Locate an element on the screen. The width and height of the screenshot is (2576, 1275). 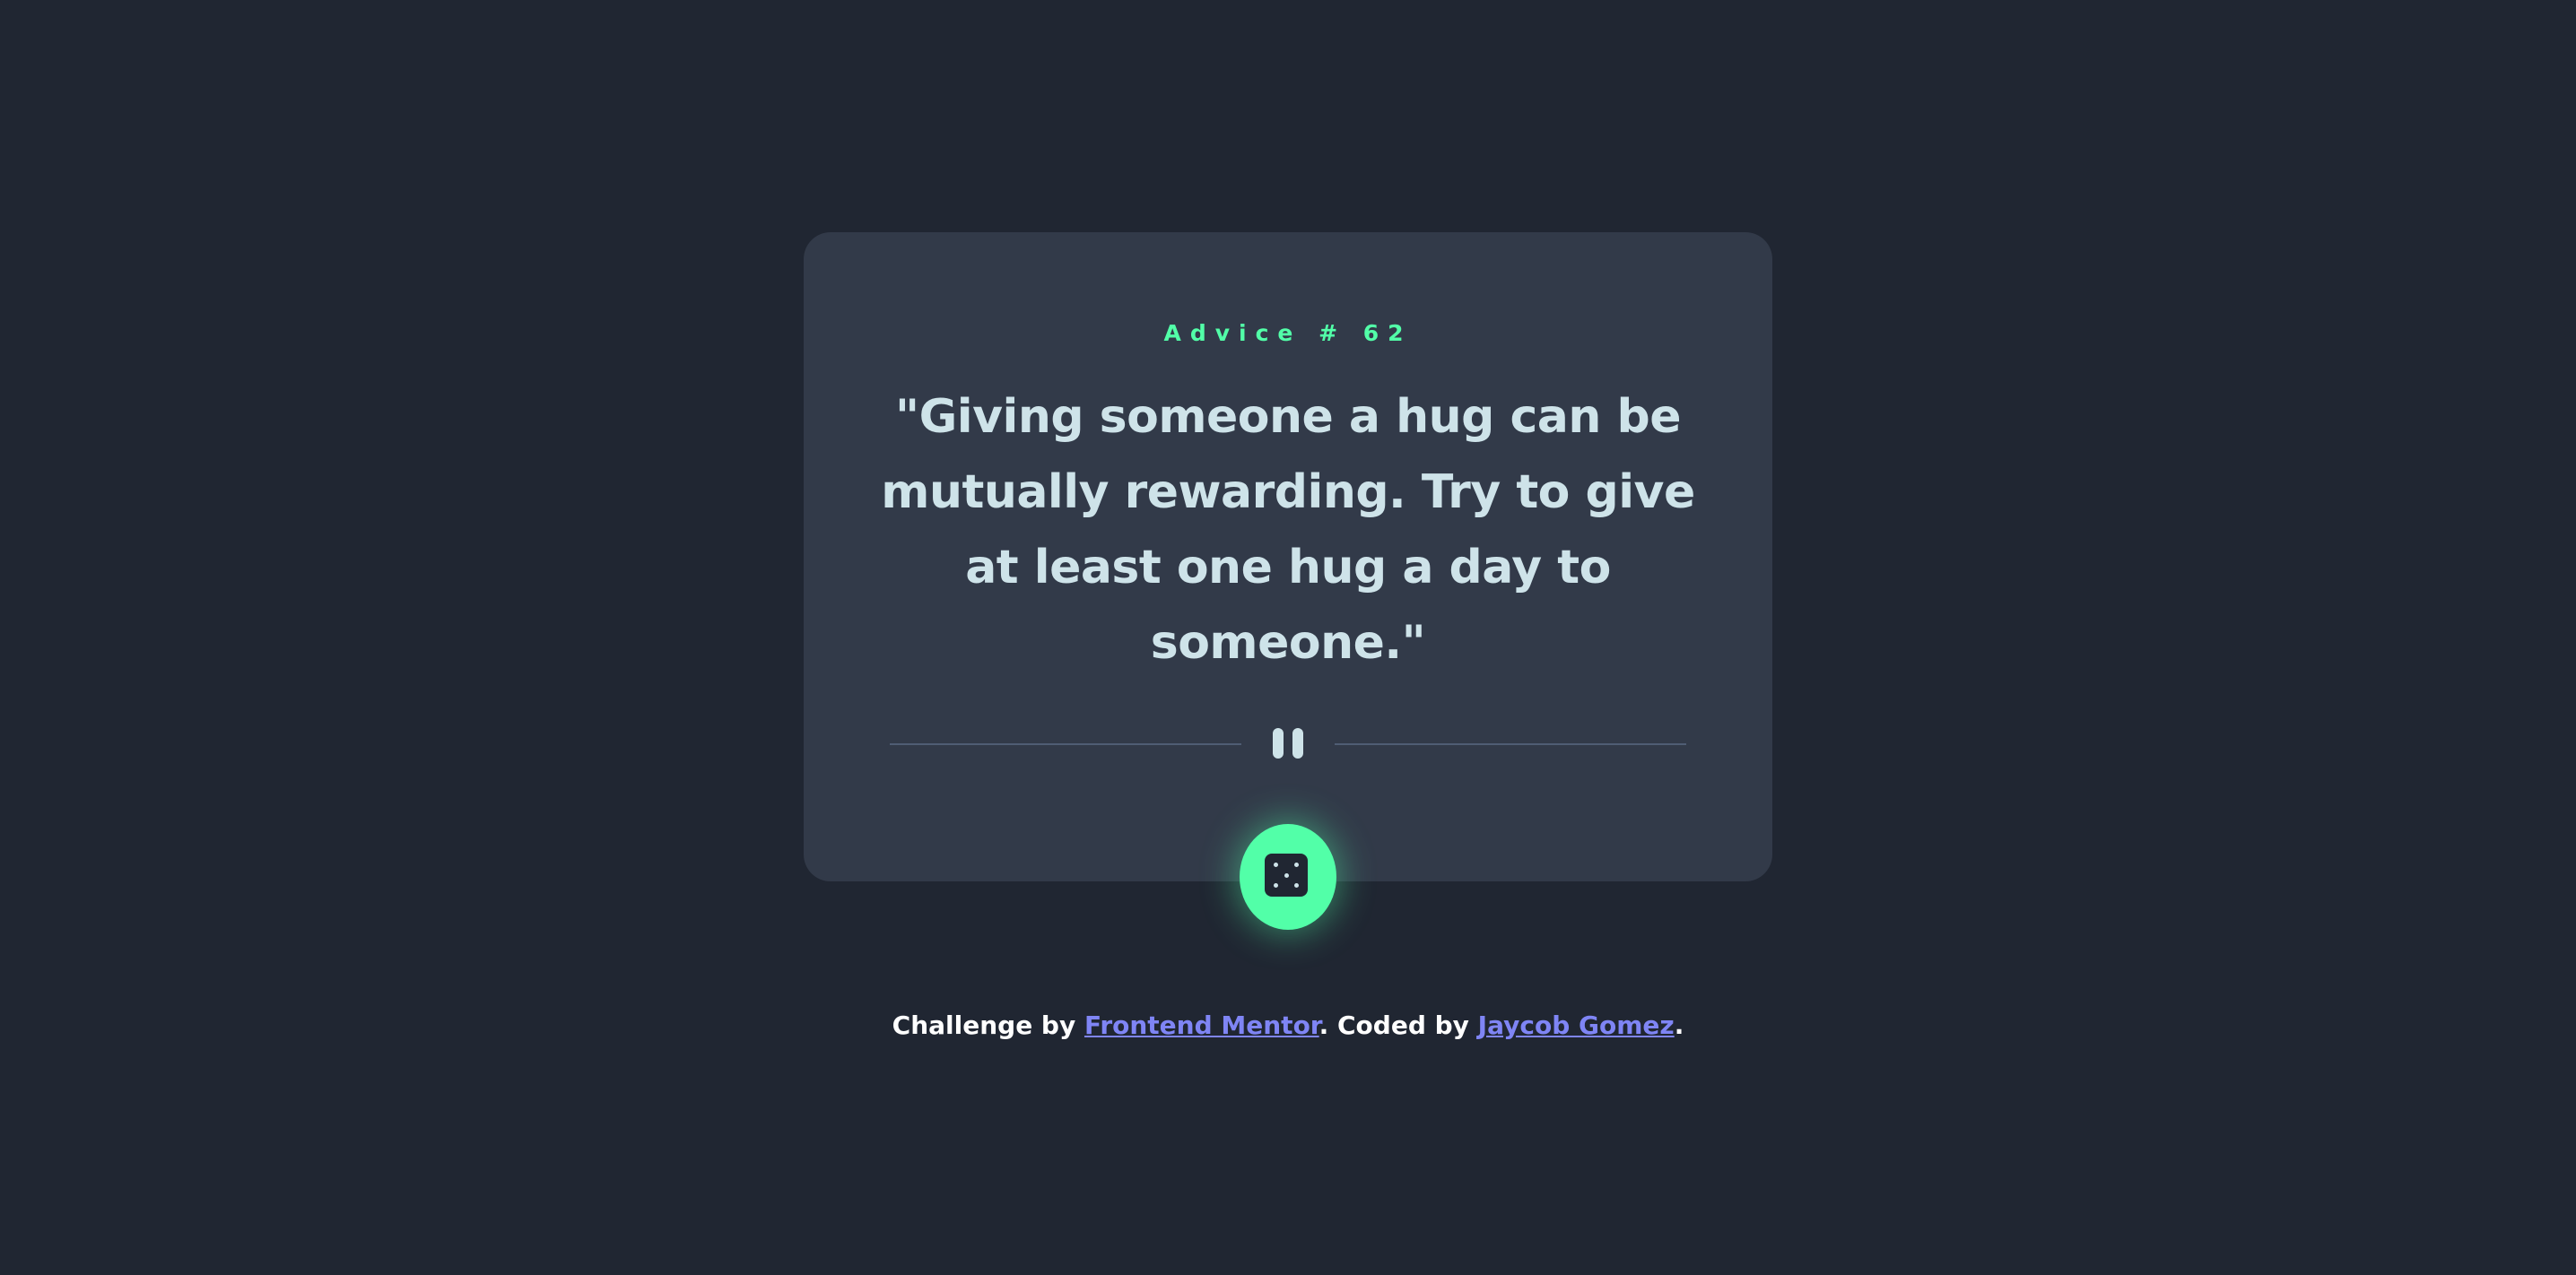
new-advice-button is located at coordinates (1288, 877).